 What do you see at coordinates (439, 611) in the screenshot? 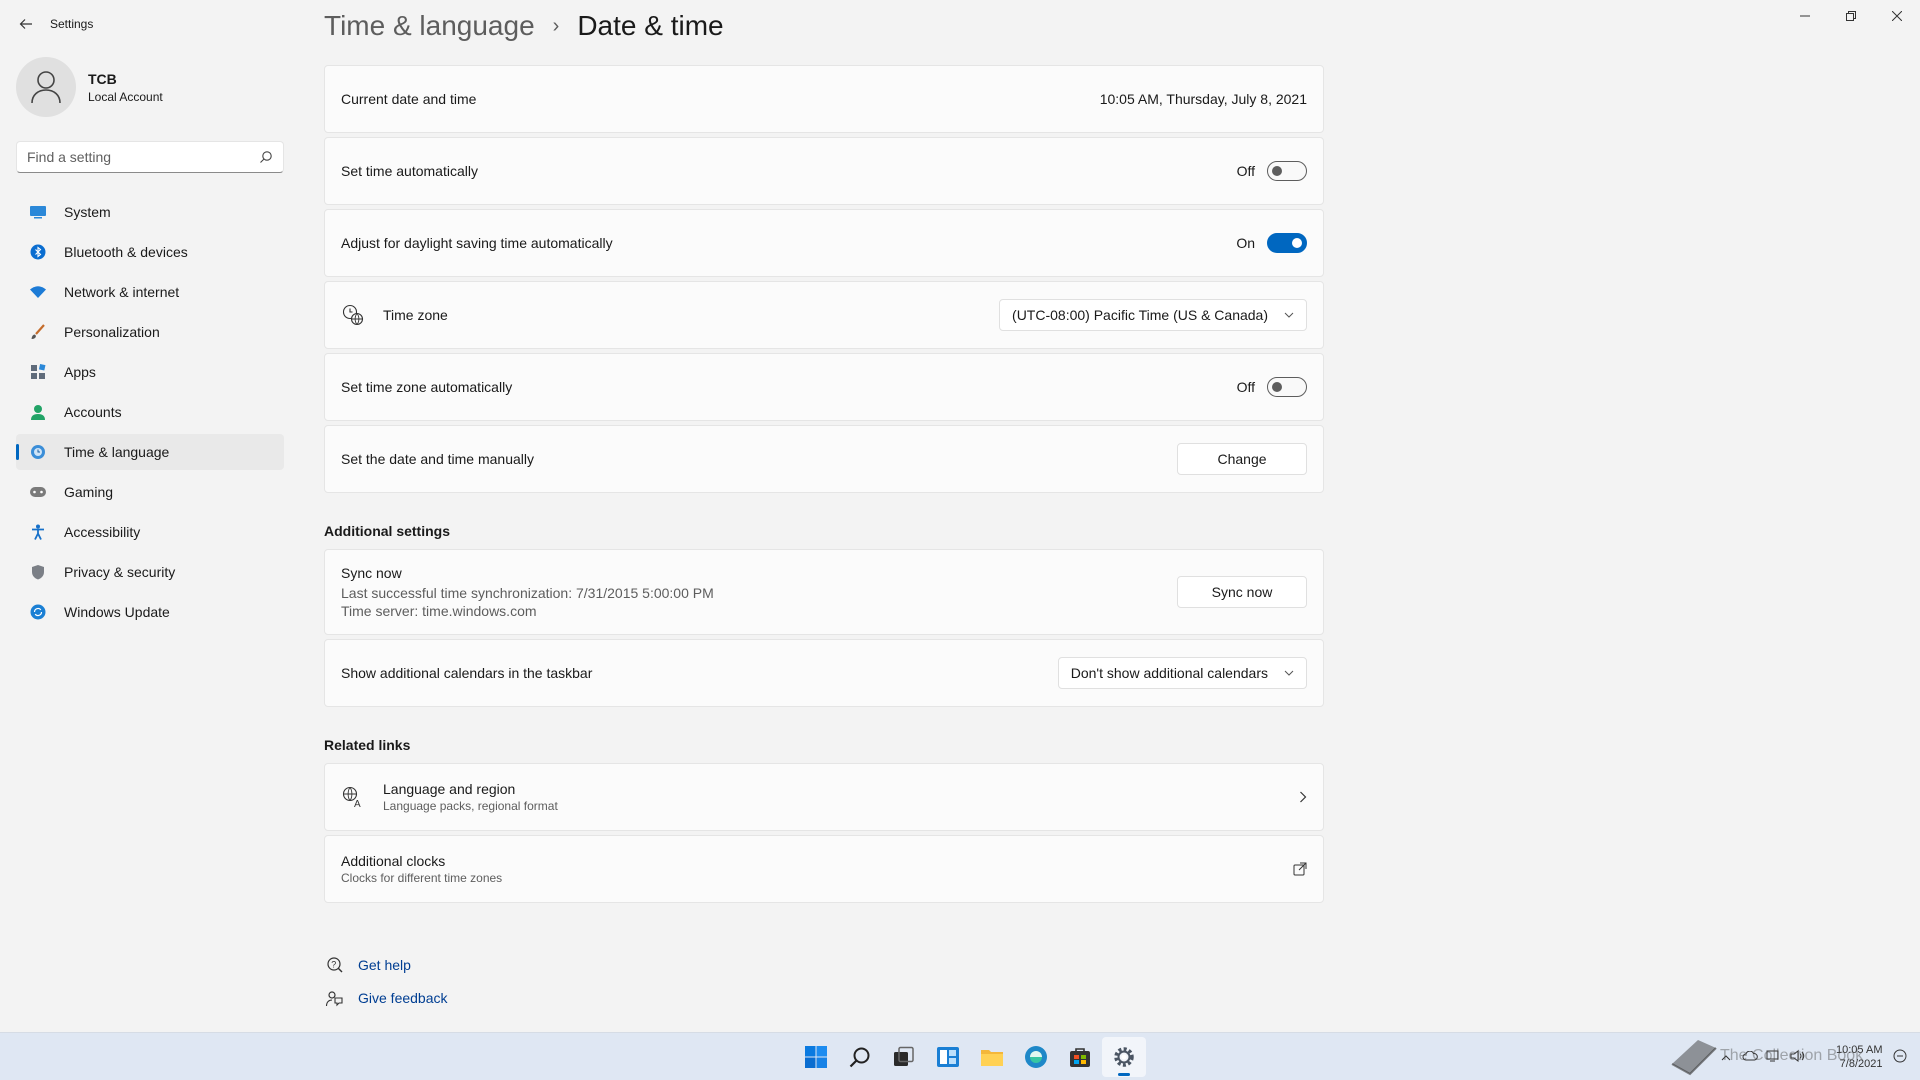
I see `sync-server: Time server: time.windows.com` at bounding box center [439, 611].